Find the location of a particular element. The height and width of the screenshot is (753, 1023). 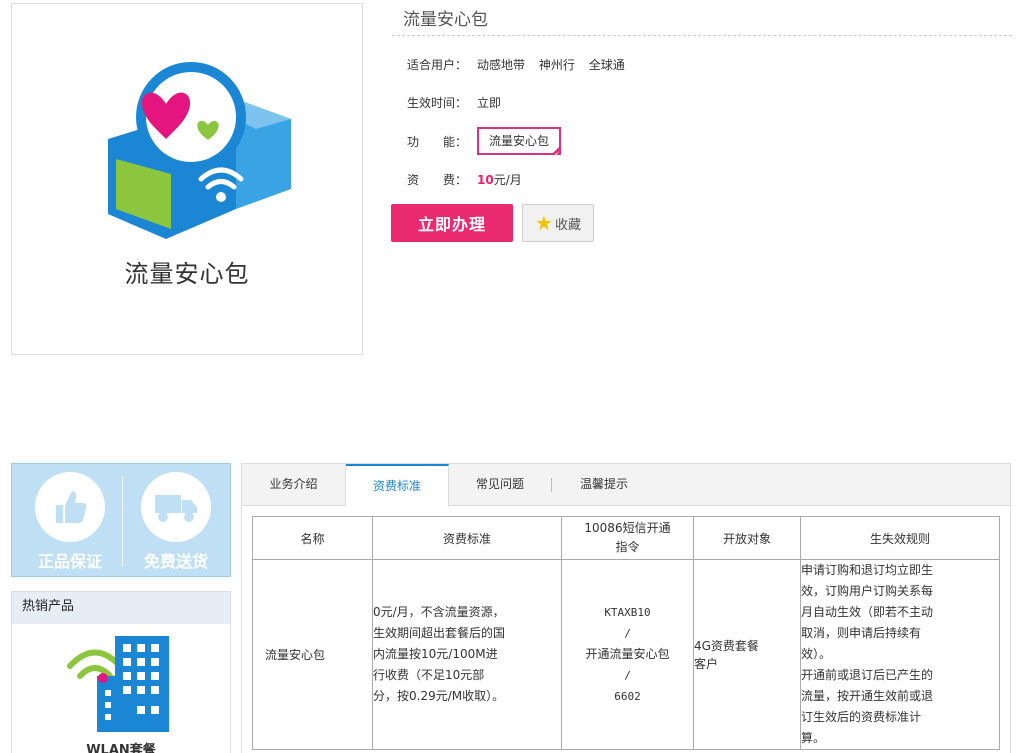

fee-number: 10 is located at coordinates (485, 180).